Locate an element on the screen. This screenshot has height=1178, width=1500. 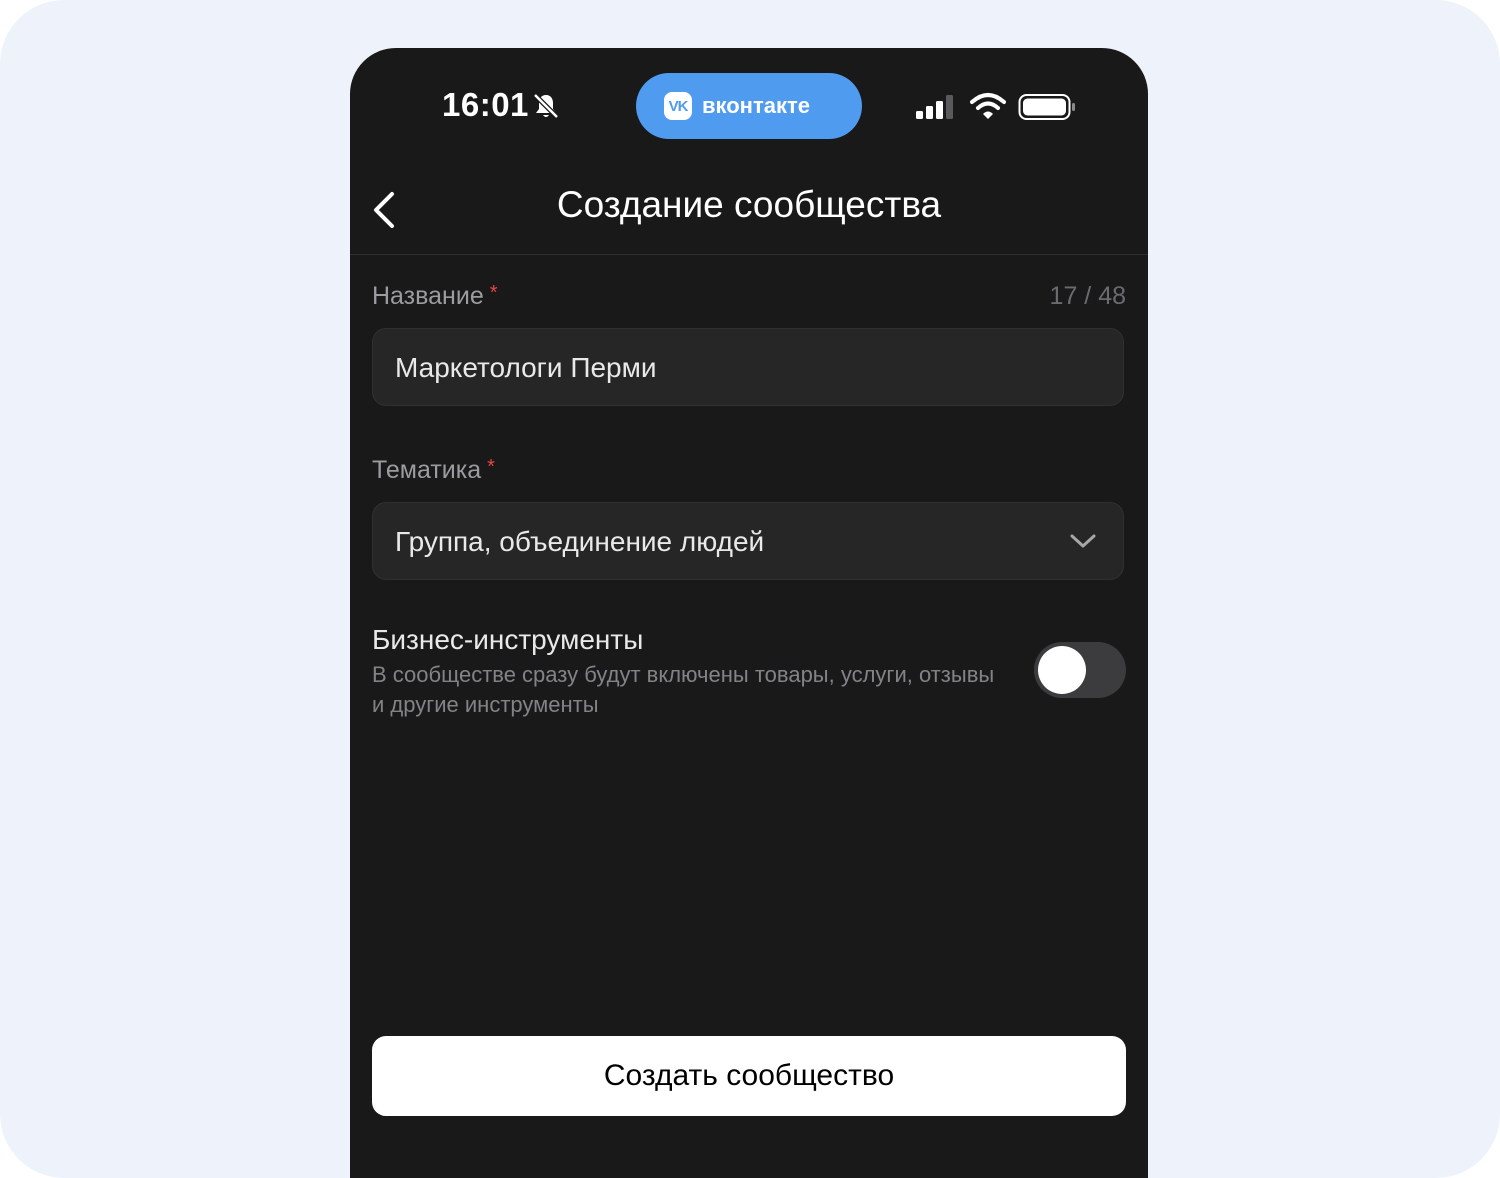
business-tools-toggle is located at coordinates (1080, 670).